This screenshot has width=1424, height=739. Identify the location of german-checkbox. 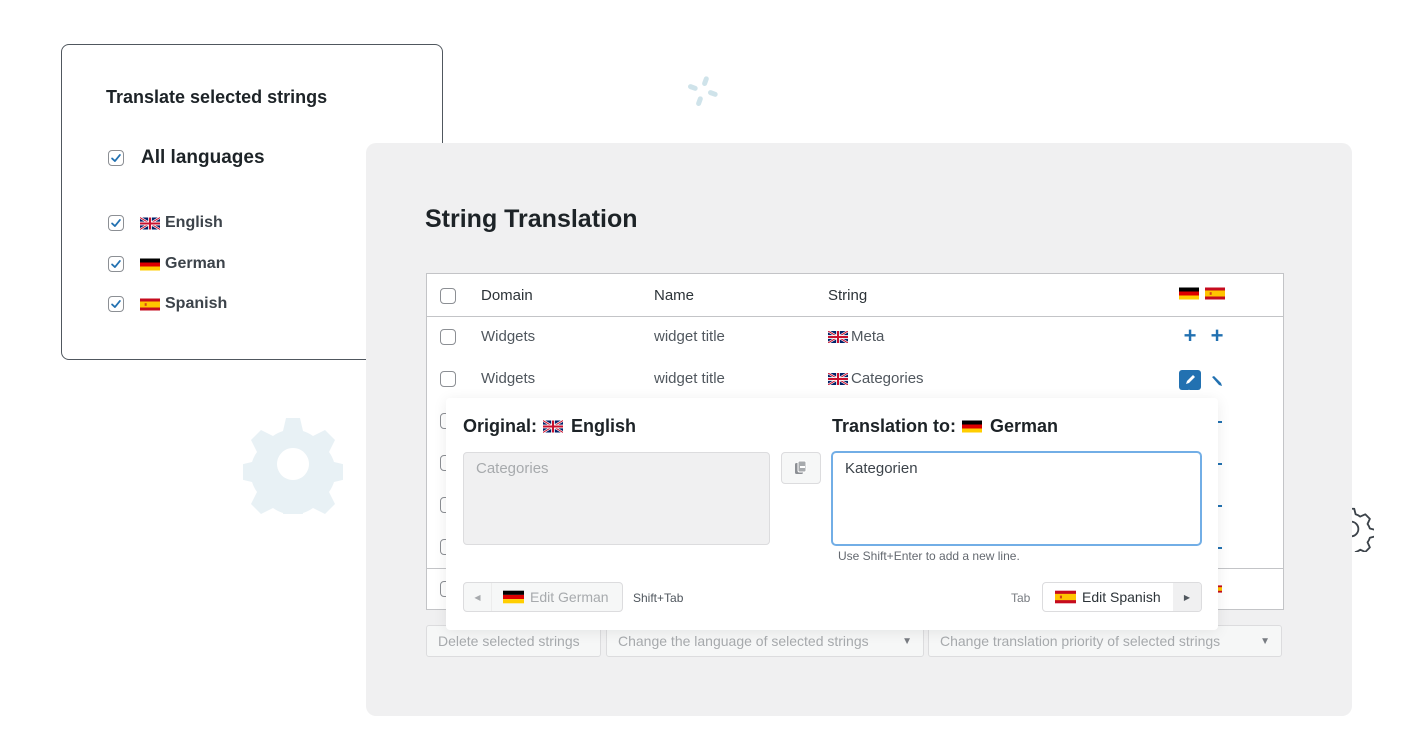
(116, 264).